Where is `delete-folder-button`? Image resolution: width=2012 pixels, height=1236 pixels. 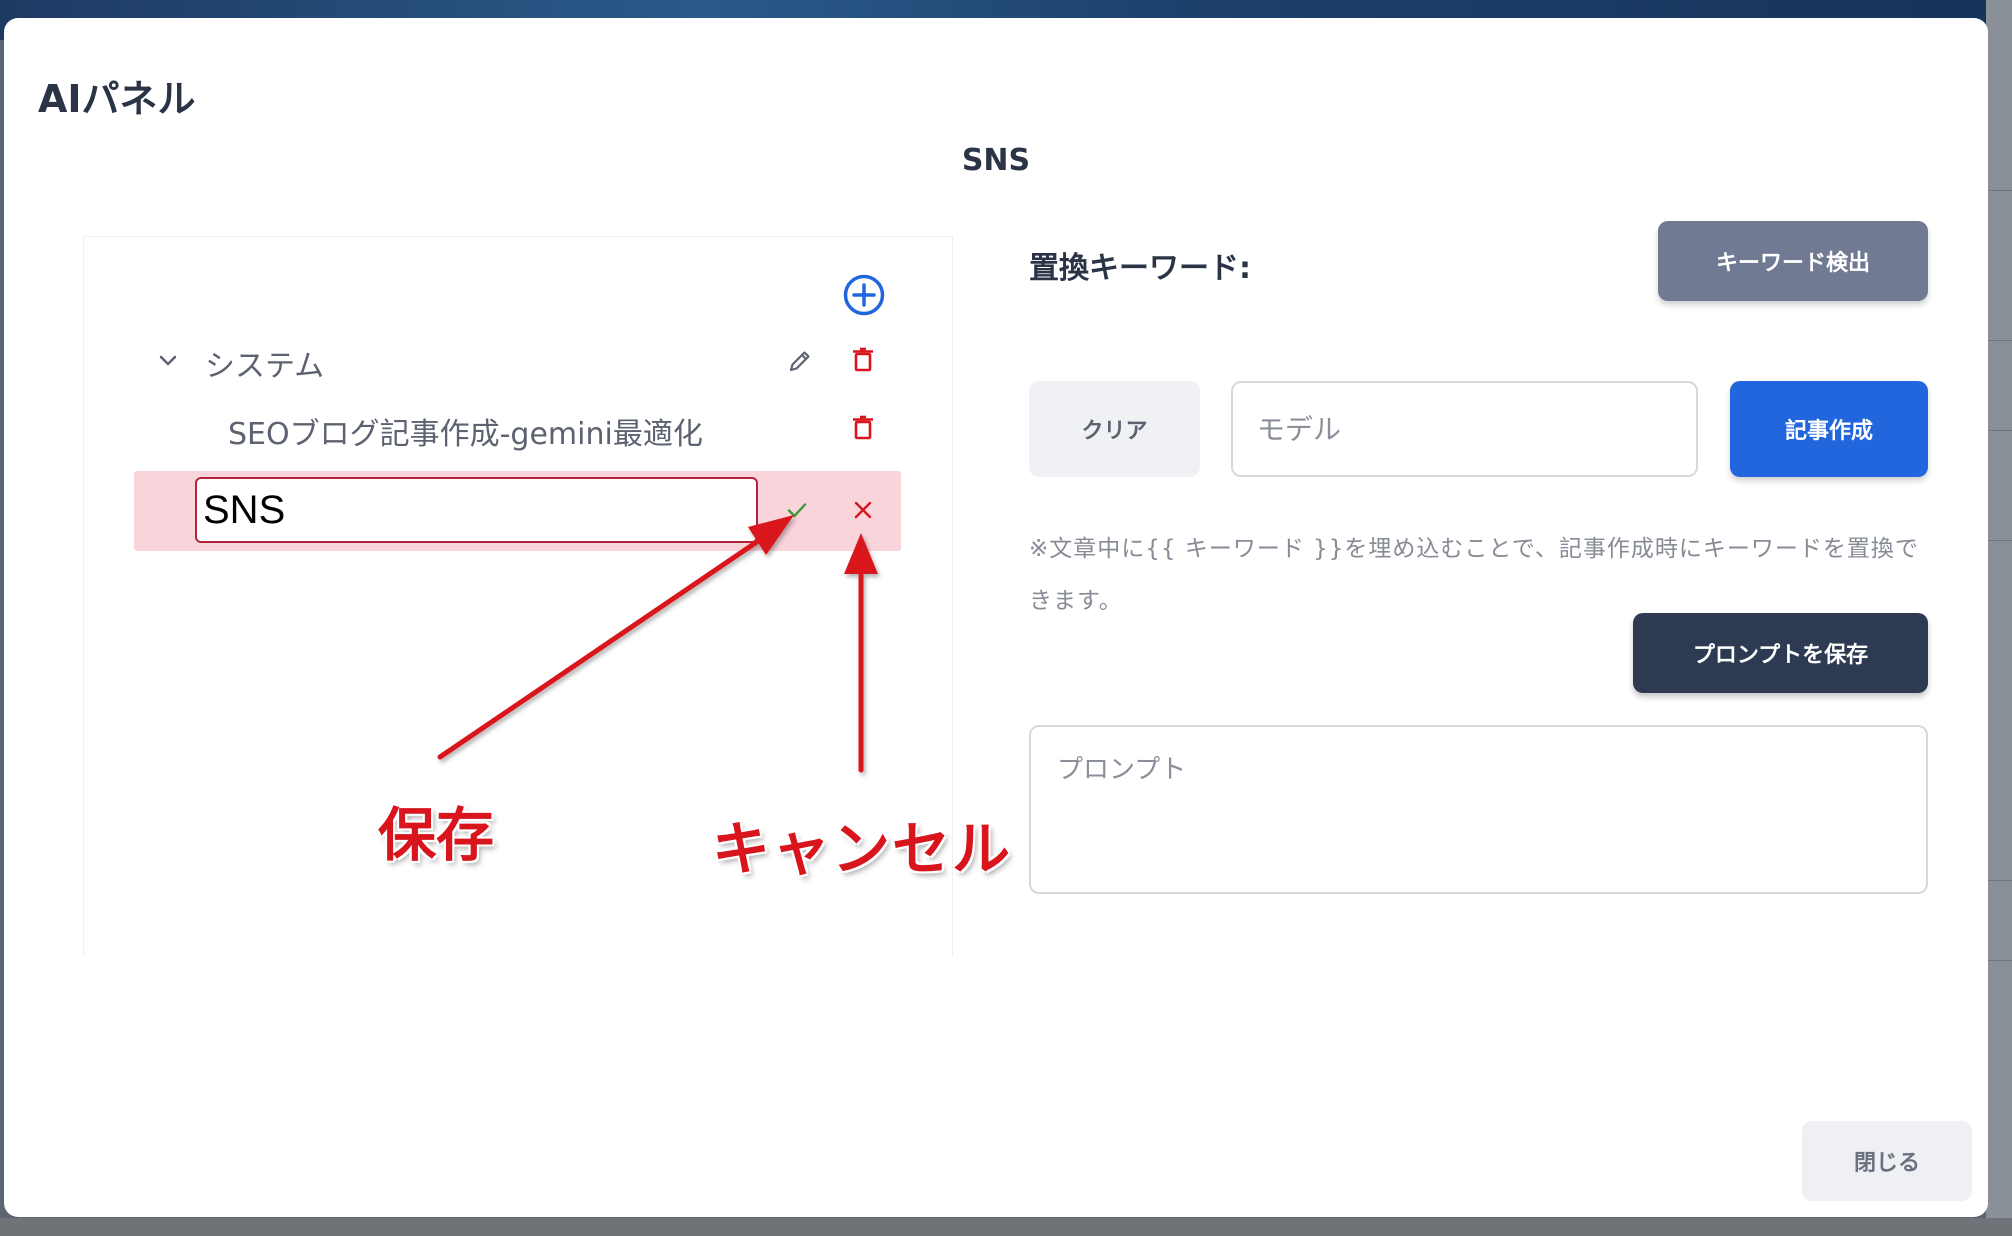 delete-folder-button is located at coordinates (863, 360).